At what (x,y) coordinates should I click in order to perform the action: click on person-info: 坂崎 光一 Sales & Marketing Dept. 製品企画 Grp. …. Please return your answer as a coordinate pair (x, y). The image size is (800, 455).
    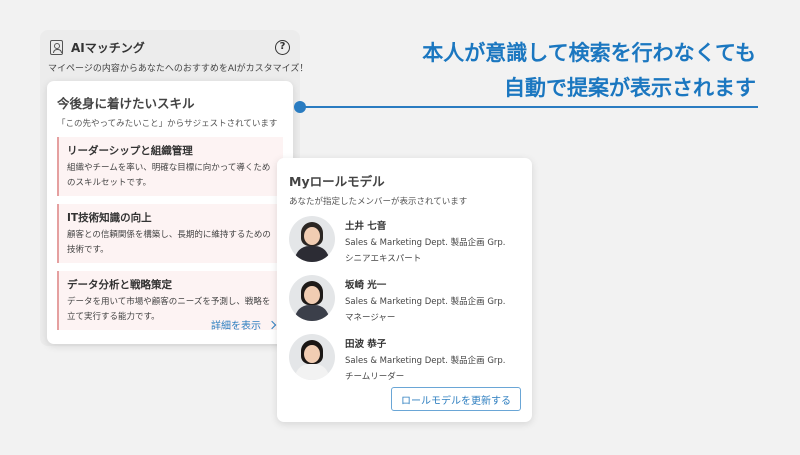
    Looking at the image, I should click on (425, 300).